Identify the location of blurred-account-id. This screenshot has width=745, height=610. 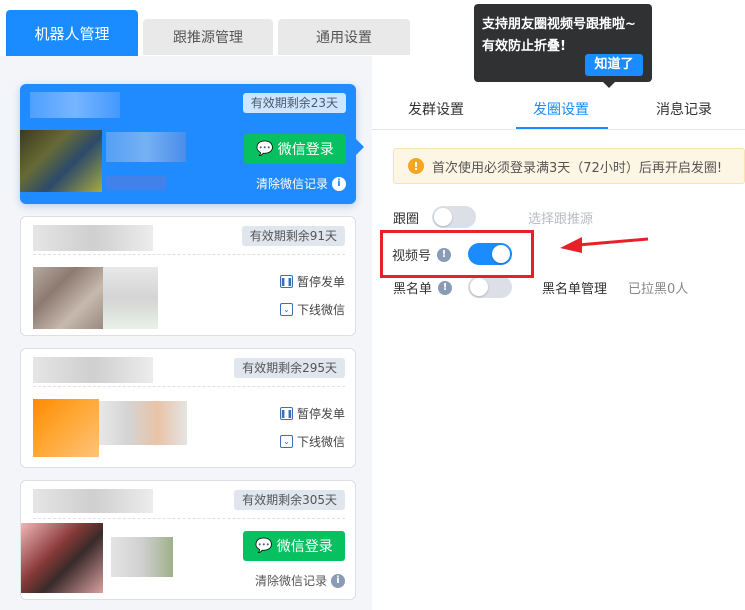
(136, 183).